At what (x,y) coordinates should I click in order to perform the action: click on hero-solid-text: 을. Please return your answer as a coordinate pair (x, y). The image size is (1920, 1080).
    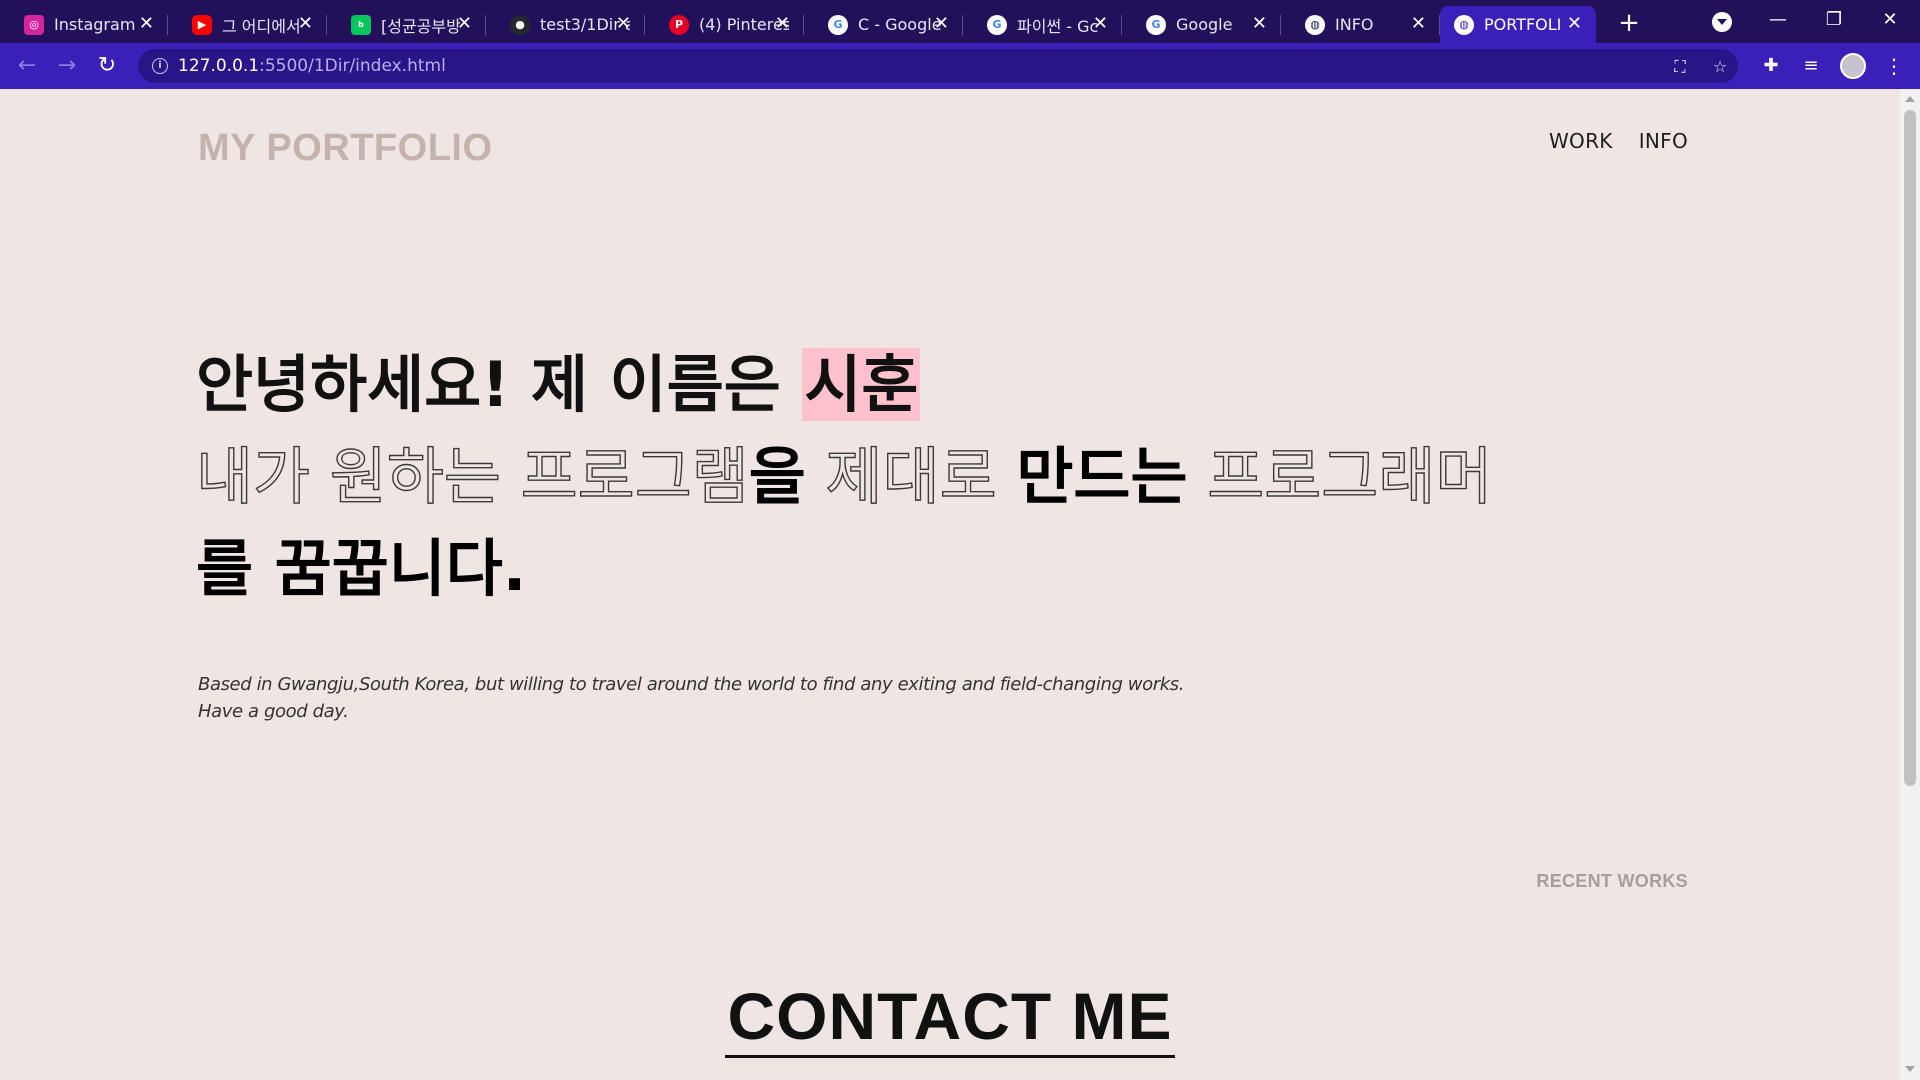
    Looking at the image, I should click on (777, 476).